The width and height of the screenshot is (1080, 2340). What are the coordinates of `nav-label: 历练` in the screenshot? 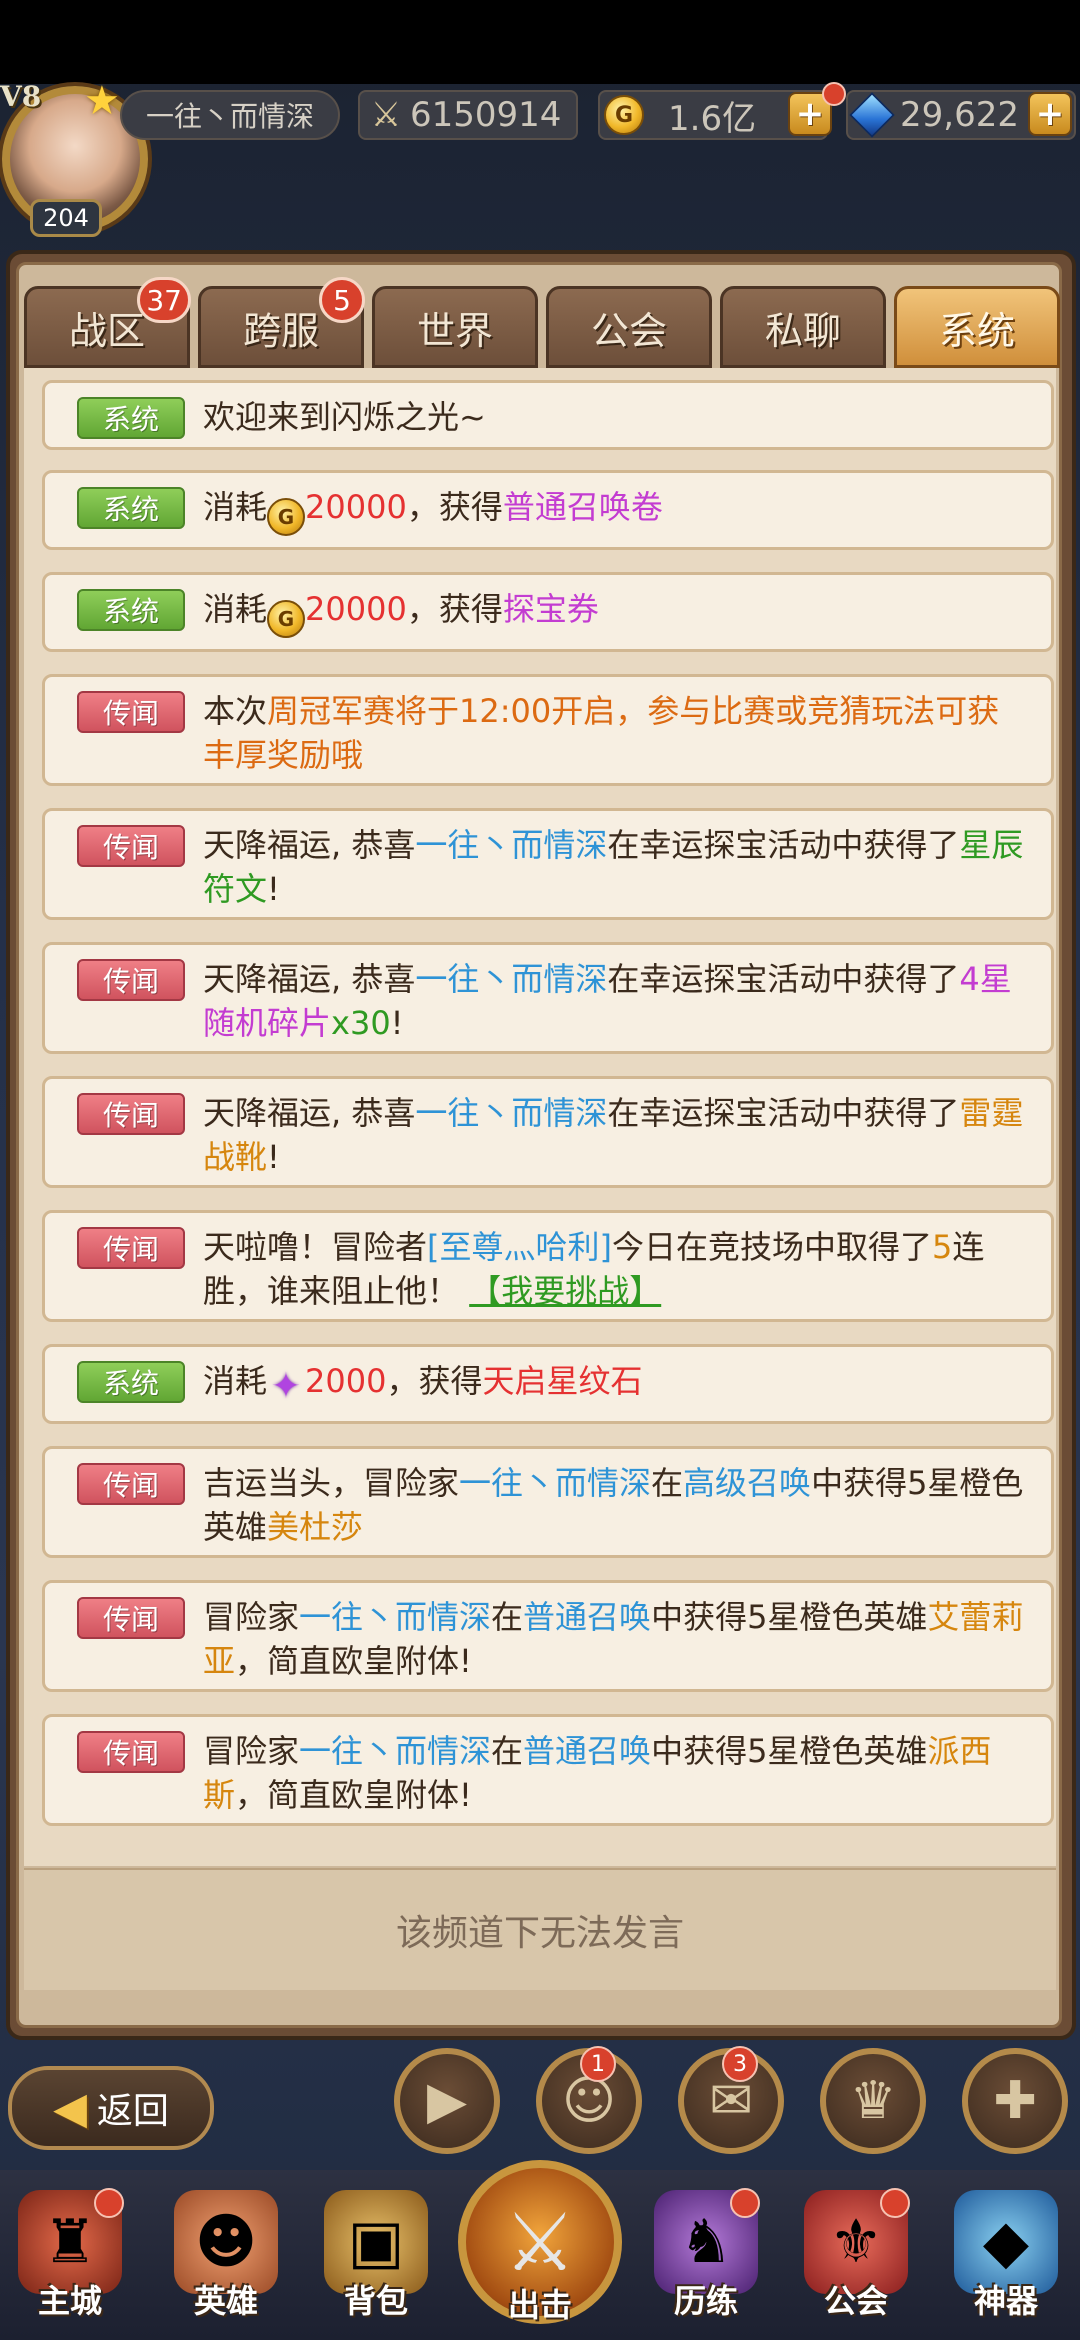 It's located at (705, 2301).